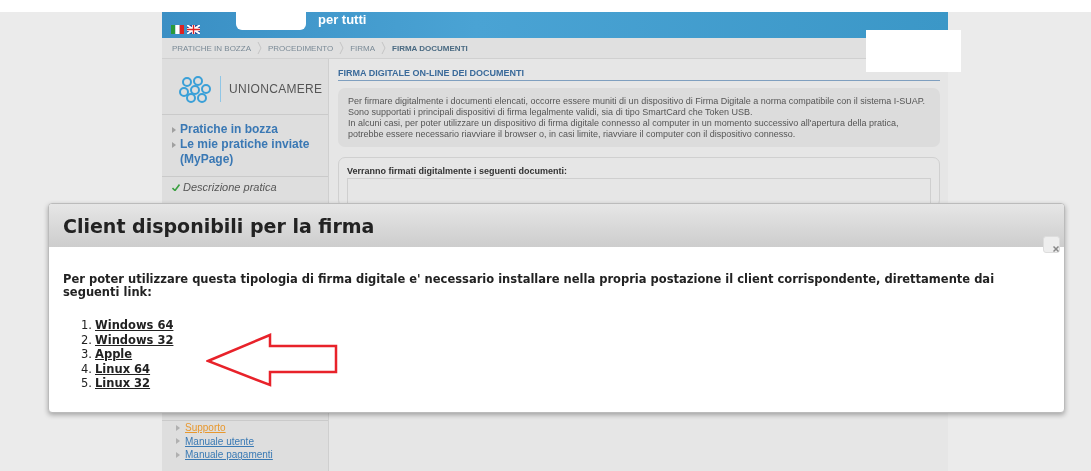  Describe the element at coordinates (123, 383) in the screenshot. I see `download-link: Linux 32` at that location.